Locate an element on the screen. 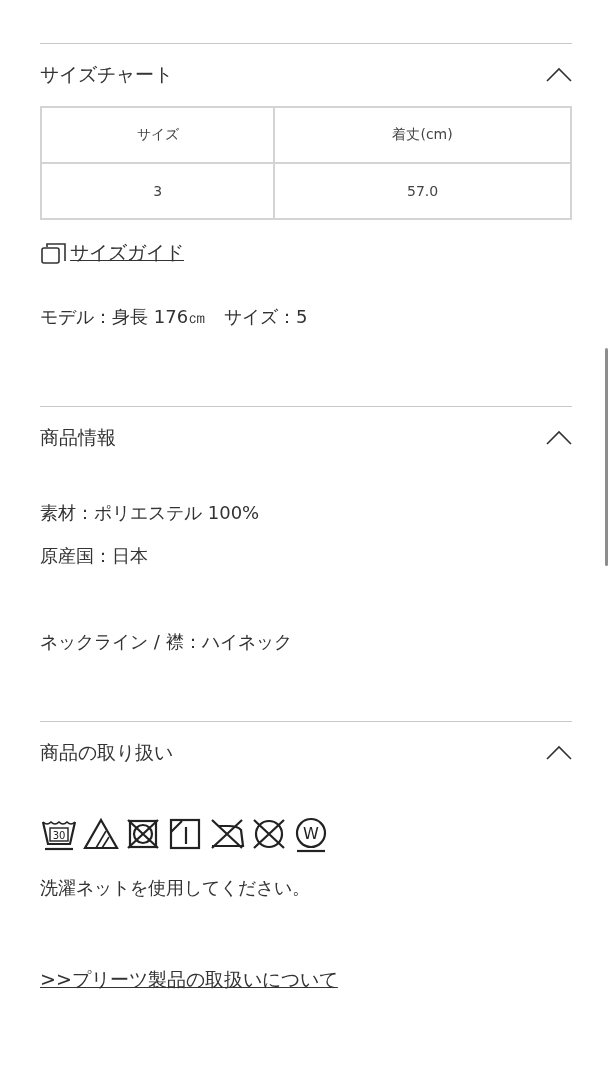 The width and height of the screenshot is (613, 1080). window-icon is located at coordinates (54, 253).